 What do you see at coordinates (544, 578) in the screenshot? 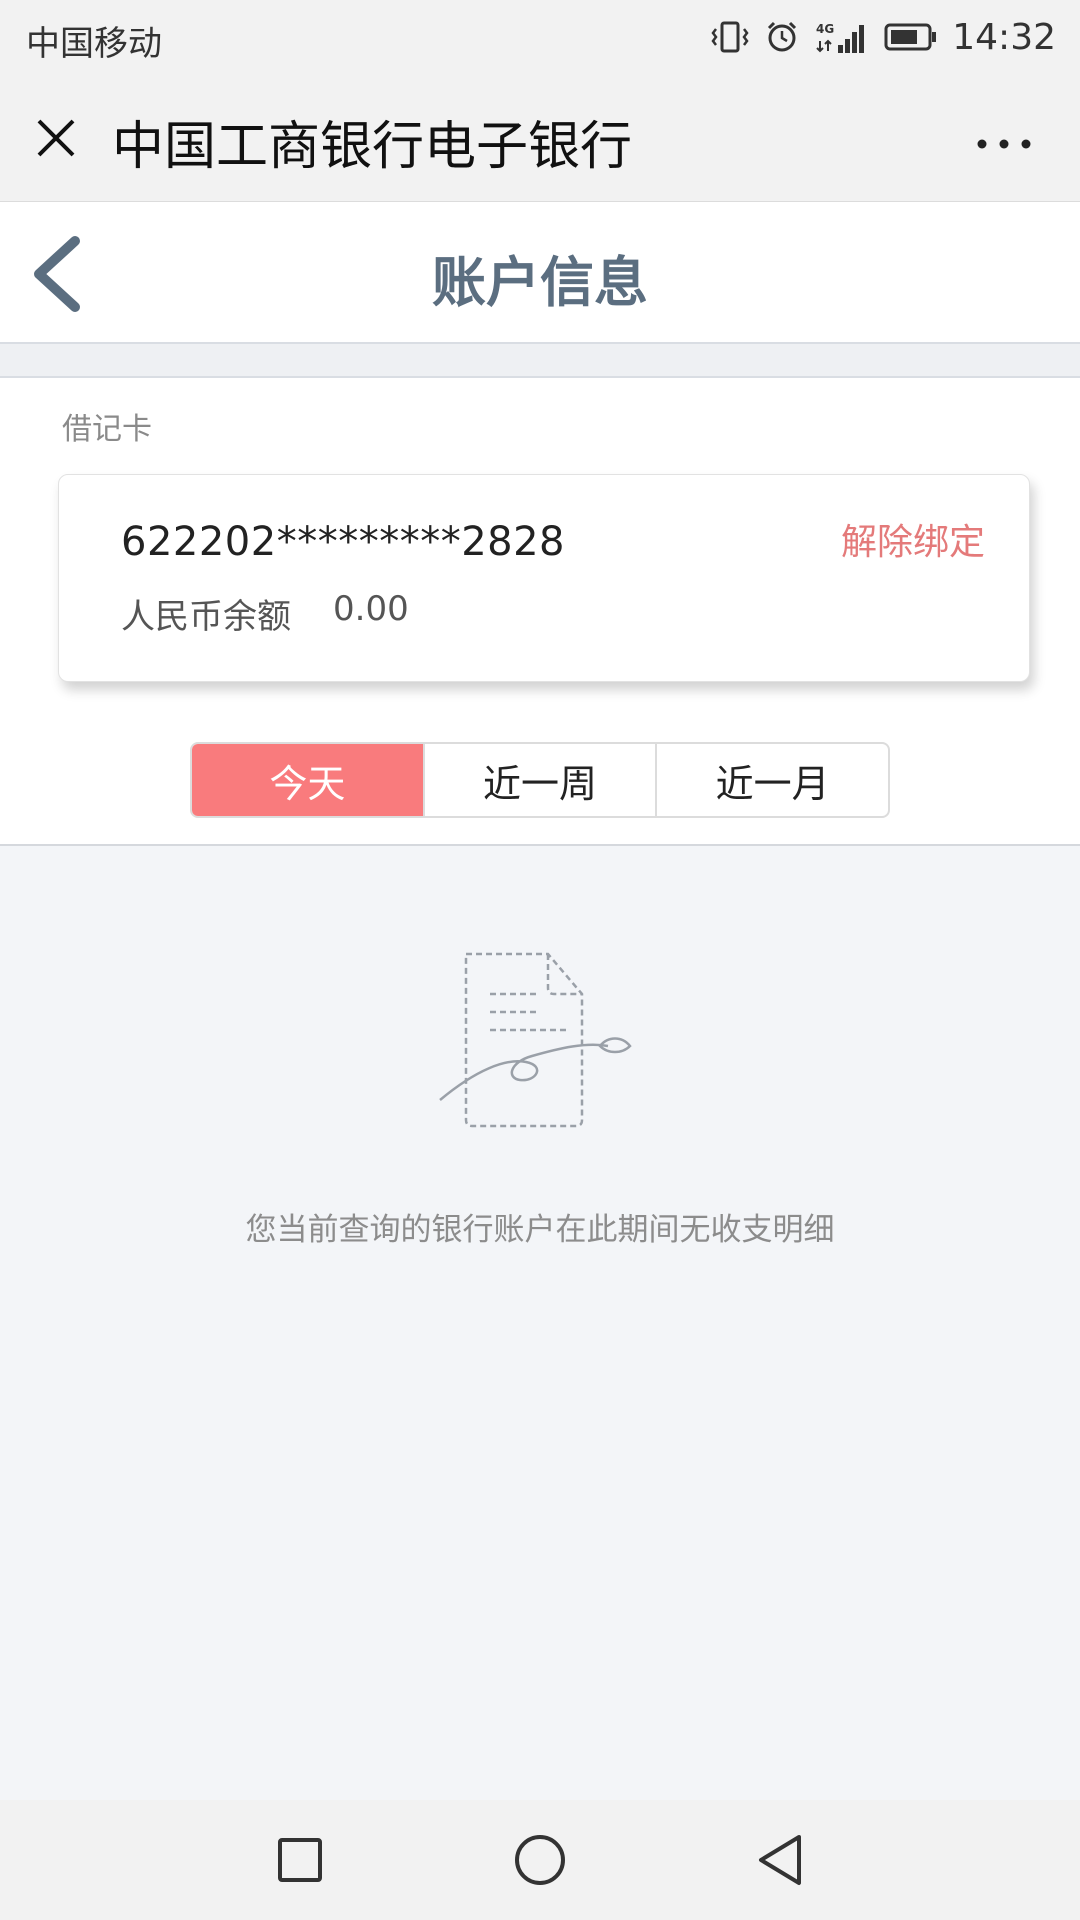
I see `account-card: 622202*********2828 解除绑定 人民币余额 0.00` at bounding box center [544, 578].